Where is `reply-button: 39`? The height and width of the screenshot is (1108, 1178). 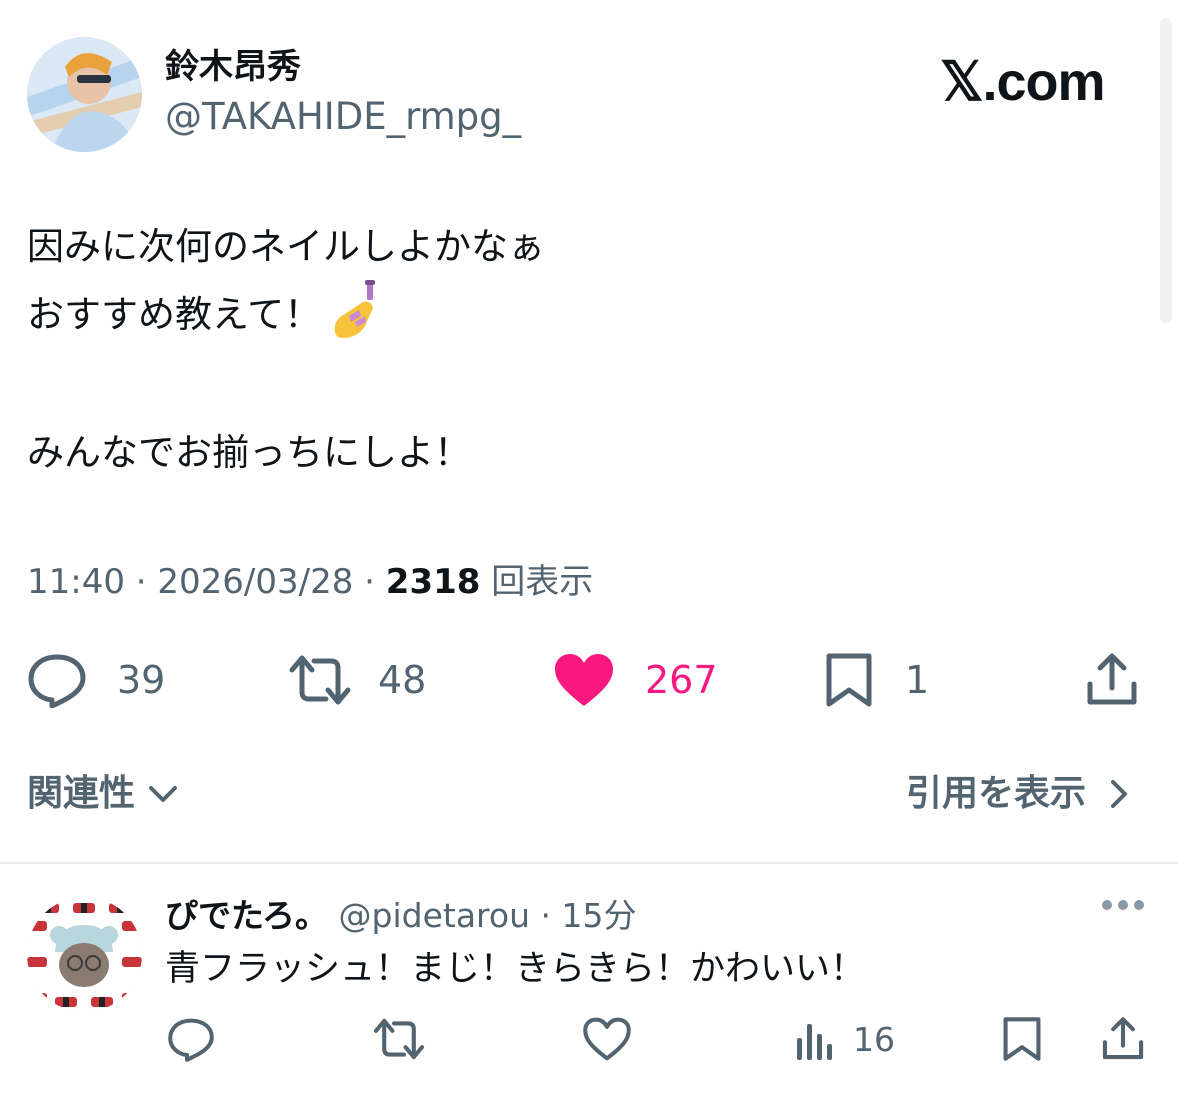
reply-button: 39 is located at coordinates (96, 680).